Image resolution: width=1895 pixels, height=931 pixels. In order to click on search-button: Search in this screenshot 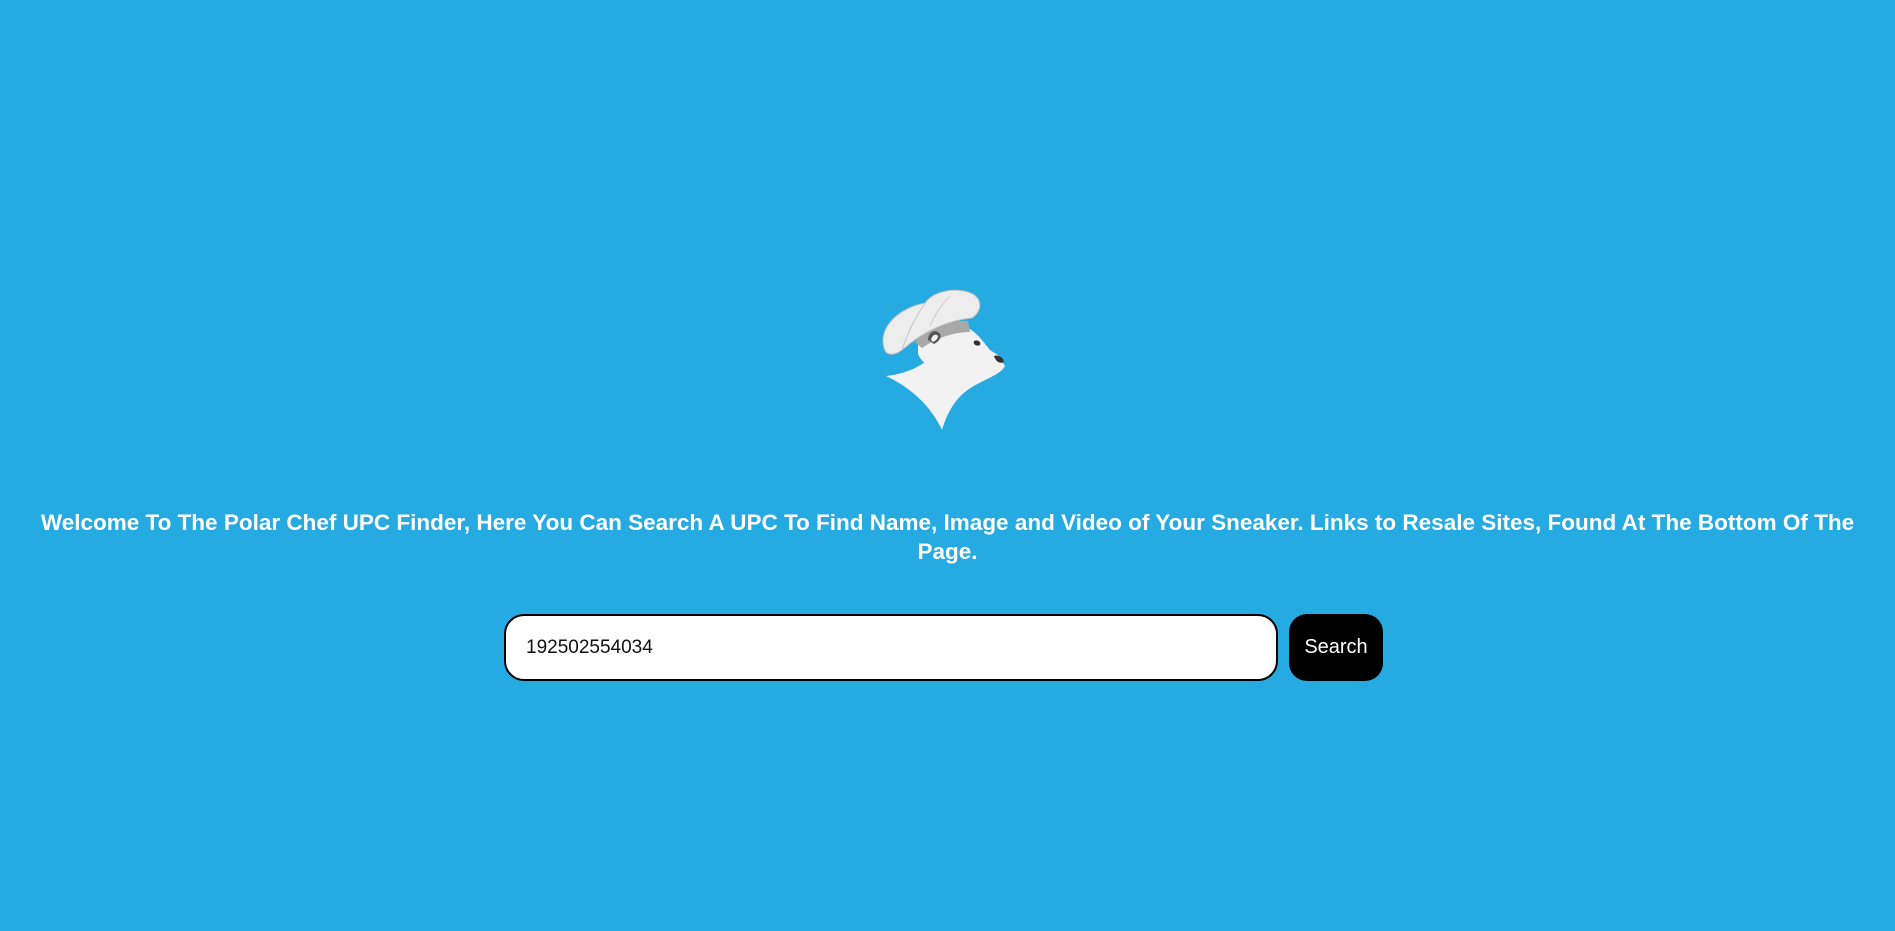, I will do `click(1336, 647)`.